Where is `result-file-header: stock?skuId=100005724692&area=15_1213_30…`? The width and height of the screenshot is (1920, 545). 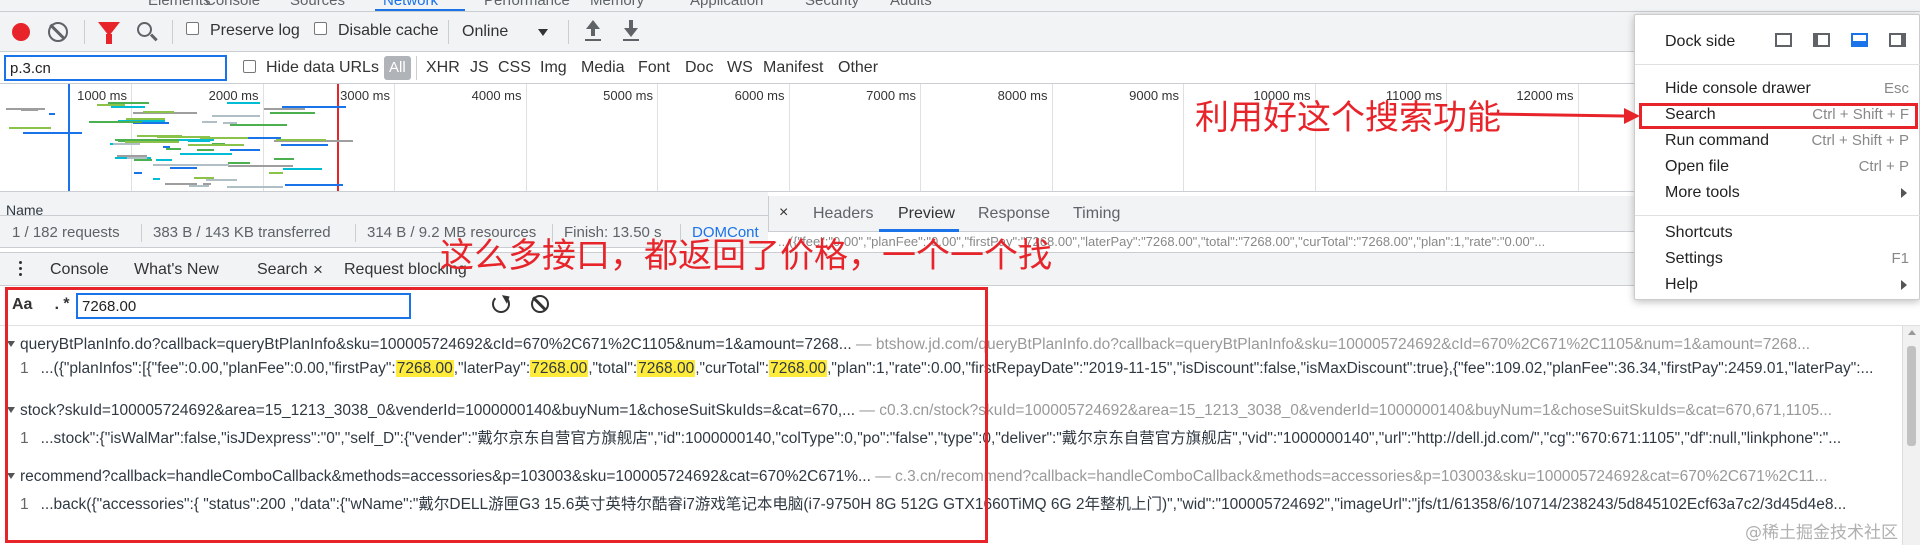
result-file-header: stock?skuId=100005724692&area=15_1213_30… is located at coordinates (920, 411).